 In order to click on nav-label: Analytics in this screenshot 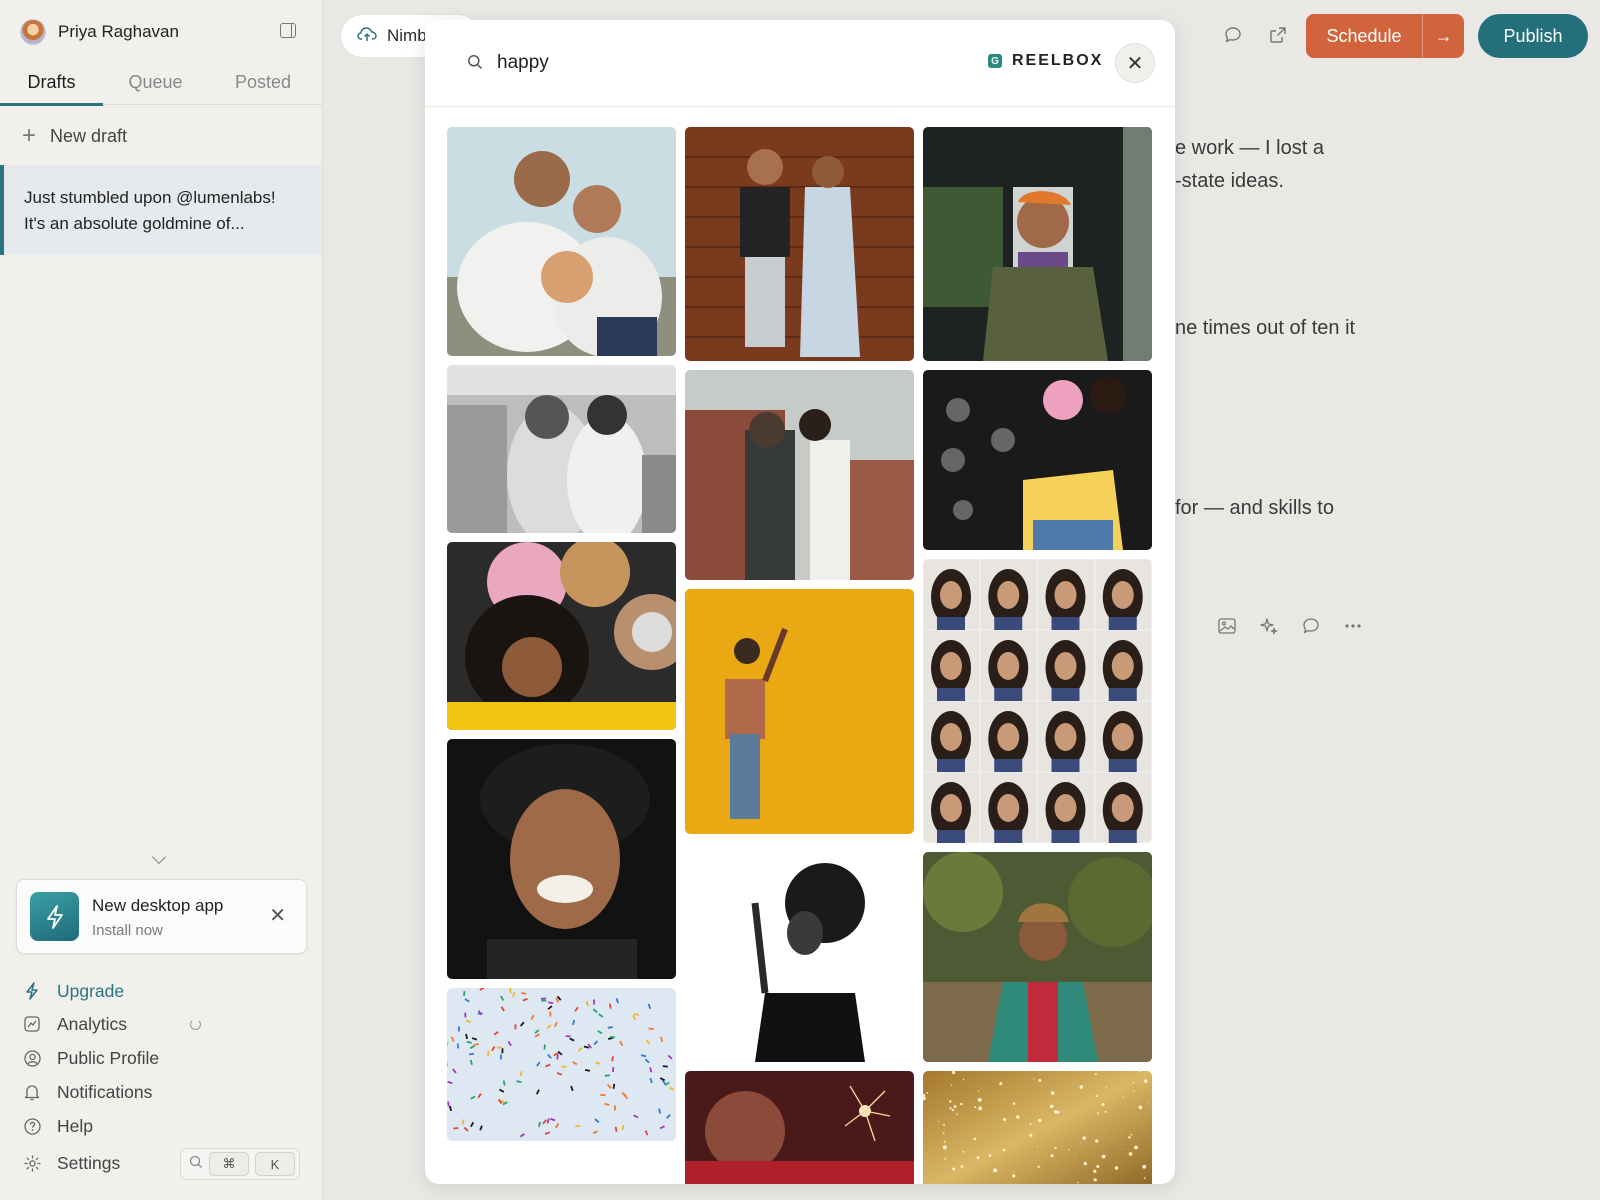, I will do `click(92, 1023)`.